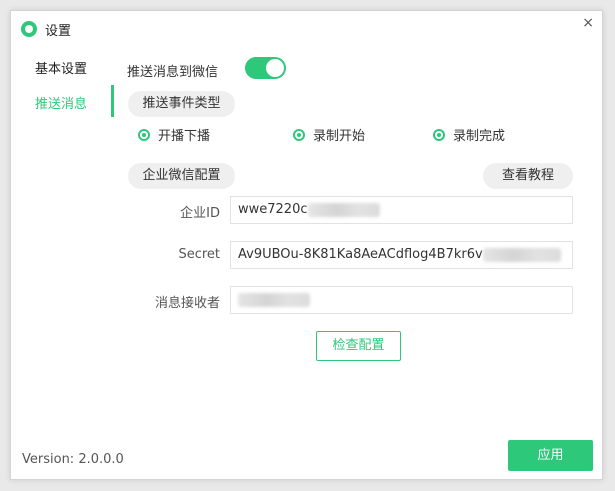  What do you see at coordinates (339, 136) in the screenshot?
I see `event-option-label: 录制开始` at bounding box center [339, 136].